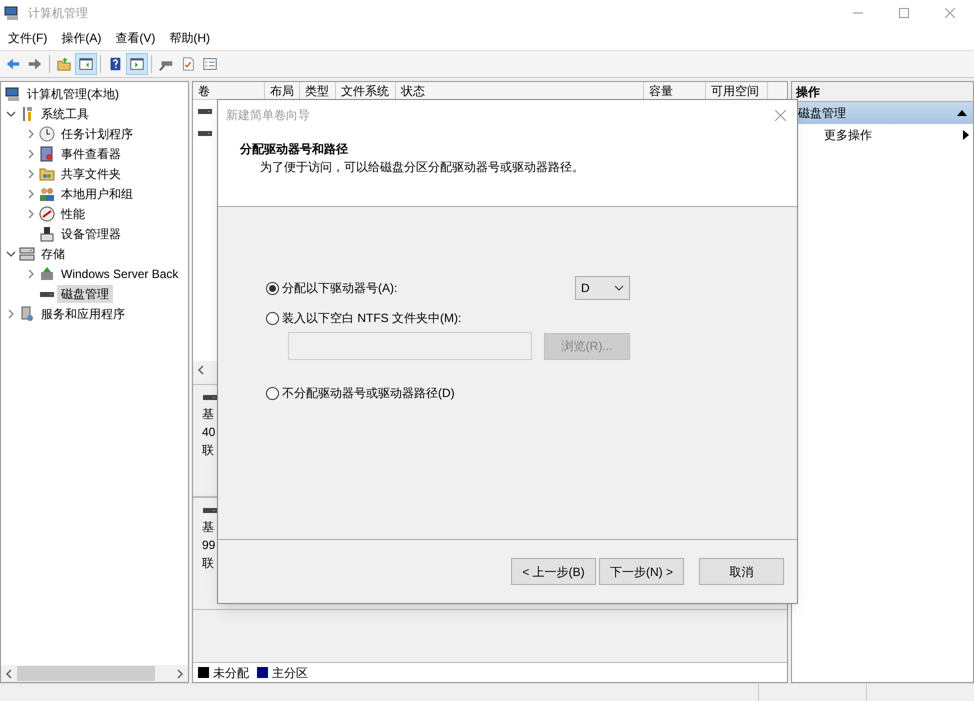  I want to click on tree-item: 事件查看器, so click(91, 154).